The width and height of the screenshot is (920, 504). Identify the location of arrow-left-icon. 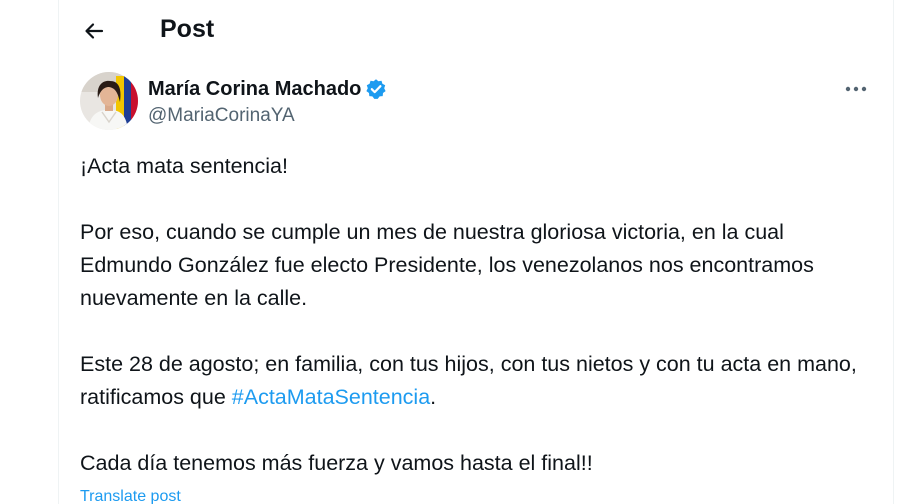
(94, 31).